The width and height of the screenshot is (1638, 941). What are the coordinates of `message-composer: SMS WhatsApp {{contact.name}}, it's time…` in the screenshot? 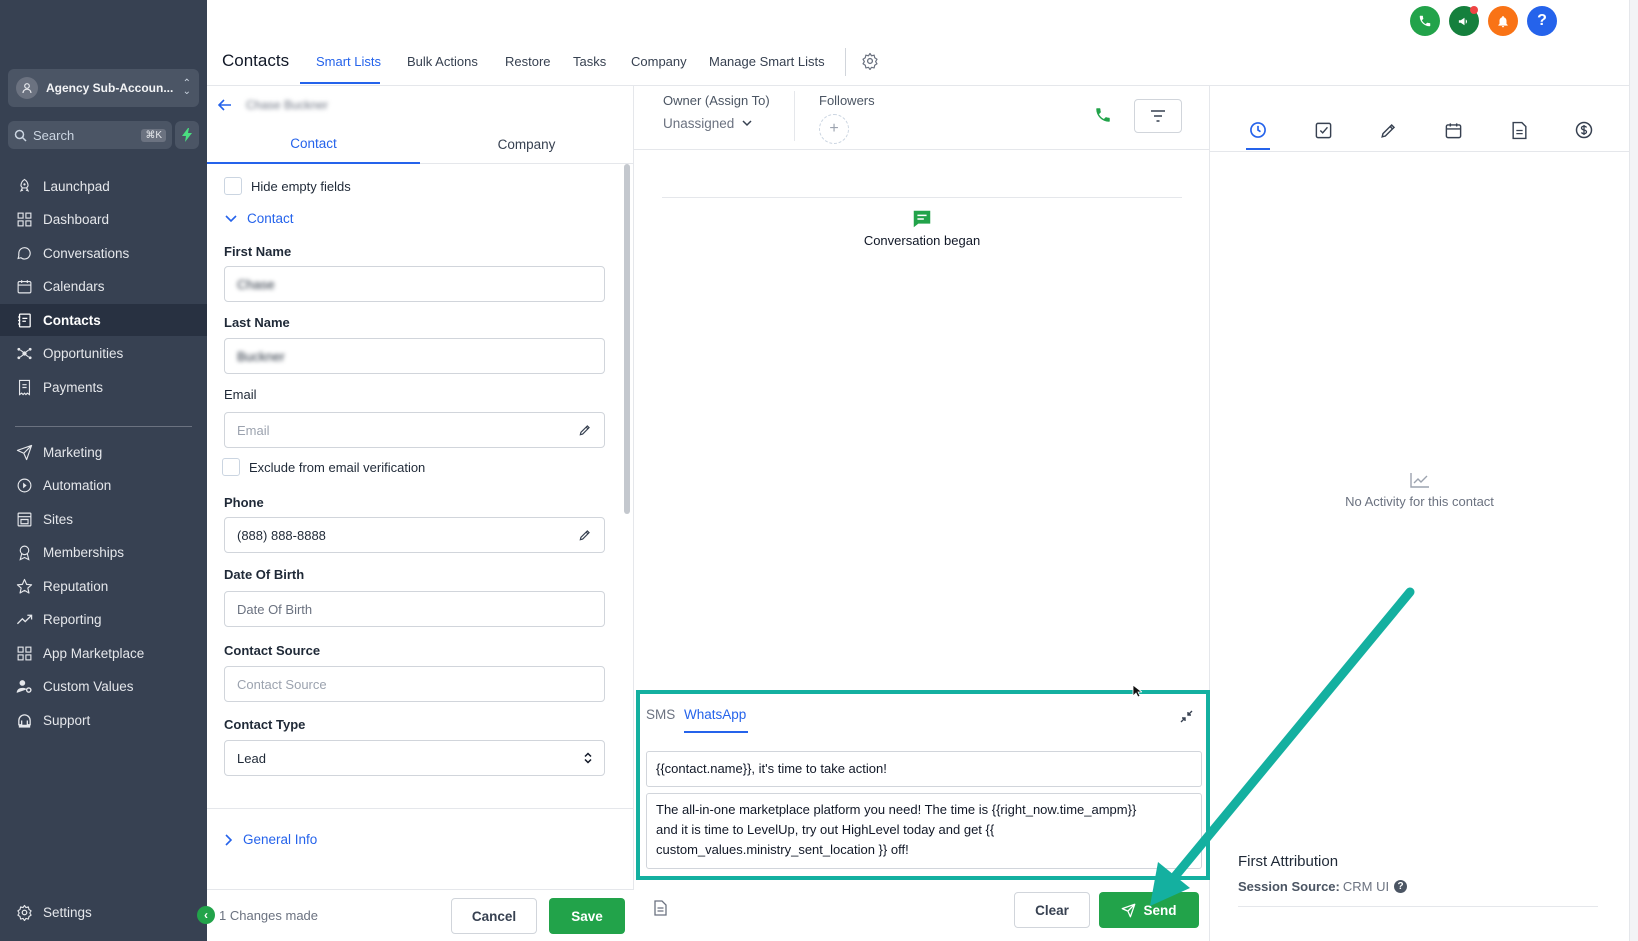 It's located at (923, 785).